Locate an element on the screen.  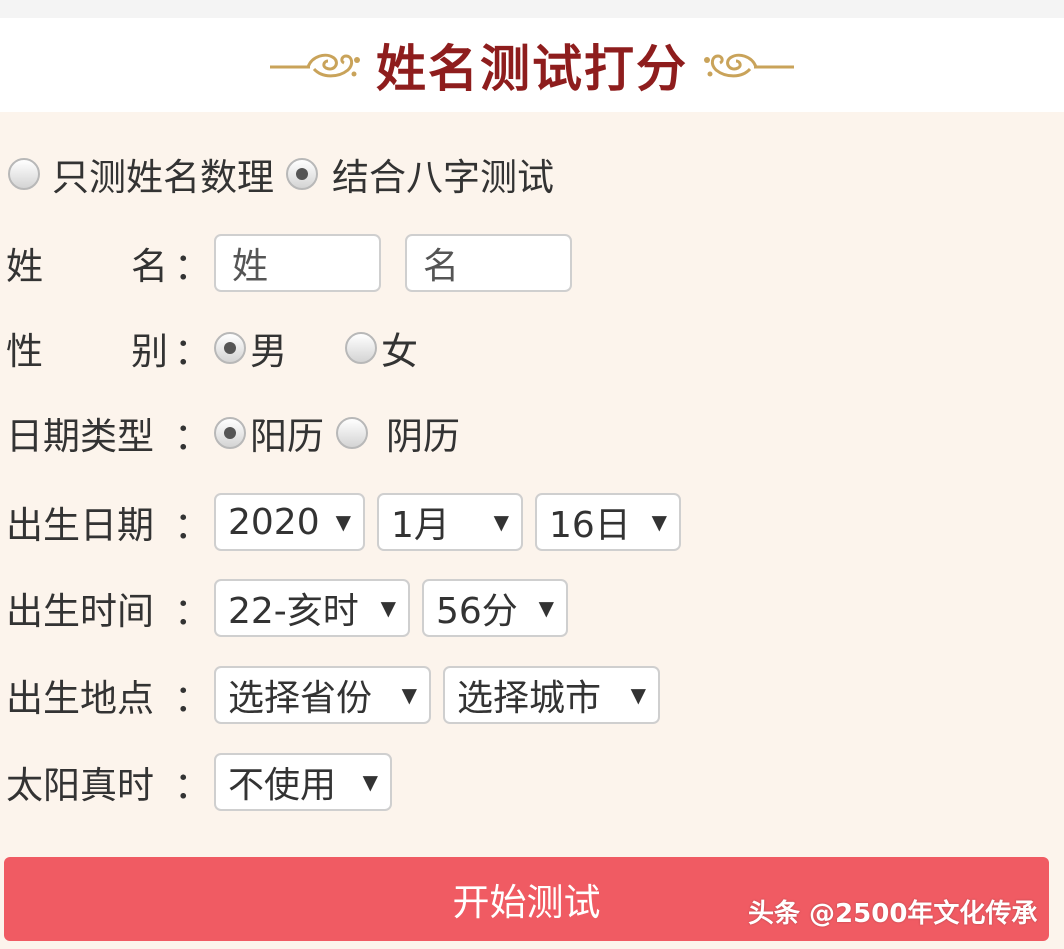
right-ornament-icon is located at coordinates (749, 65).